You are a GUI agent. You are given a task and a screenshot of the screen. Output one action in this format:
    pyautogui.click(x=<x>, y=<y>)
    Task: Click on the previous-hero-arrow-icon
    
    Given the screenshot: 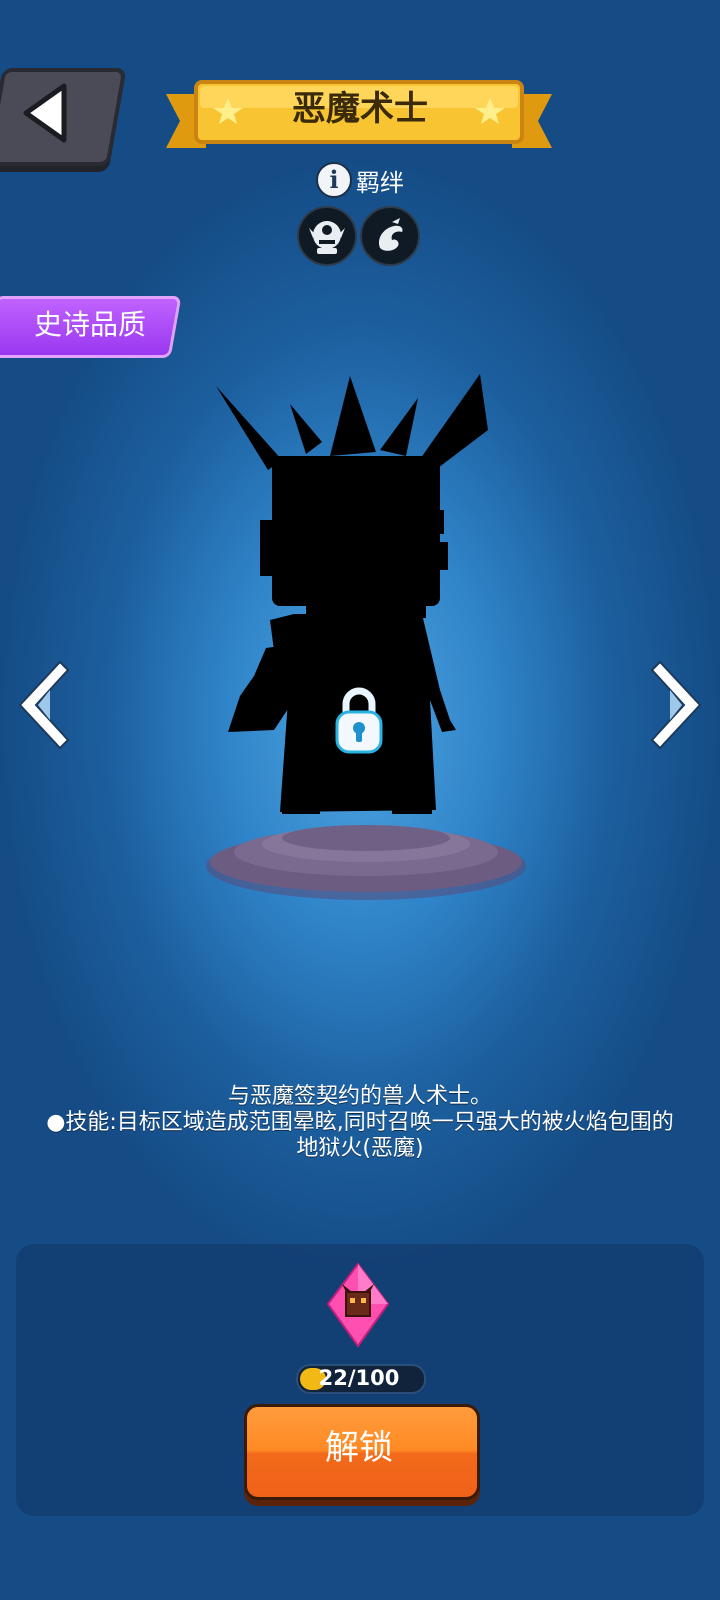 What is the action you would take?
    pyautogui.click(x=43, y=705)
    